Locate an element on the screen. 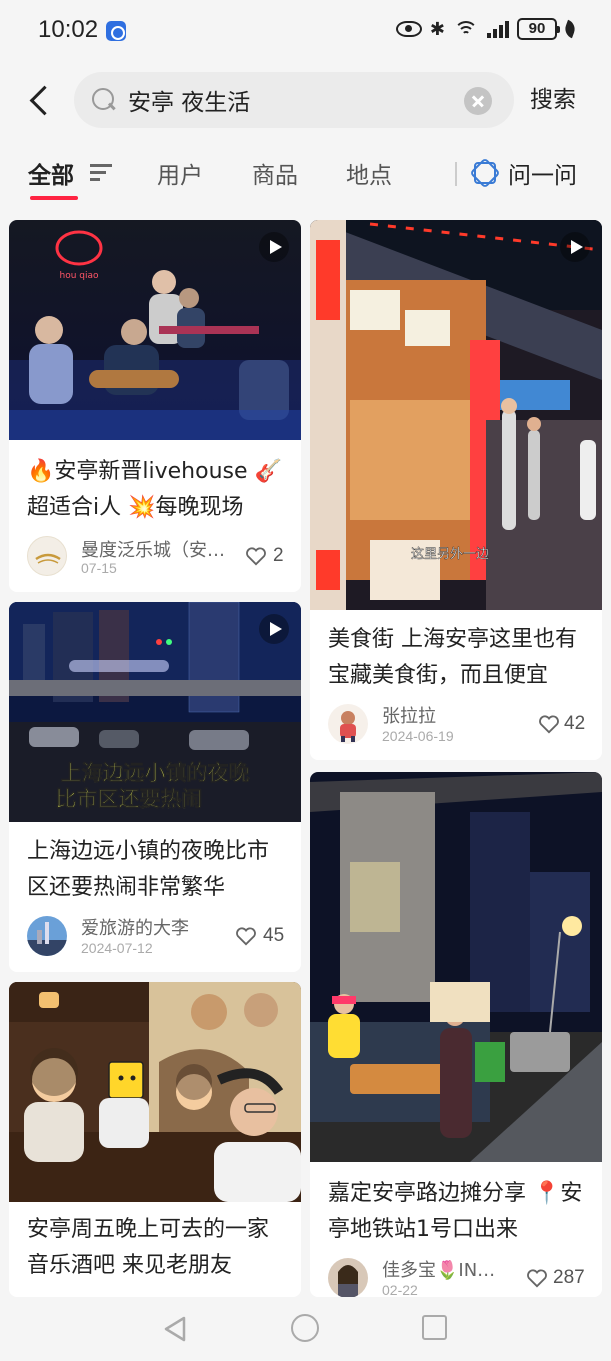 This screenshot has width=611, height=1361. like-count: 45 is located at coordinates (274, 935).